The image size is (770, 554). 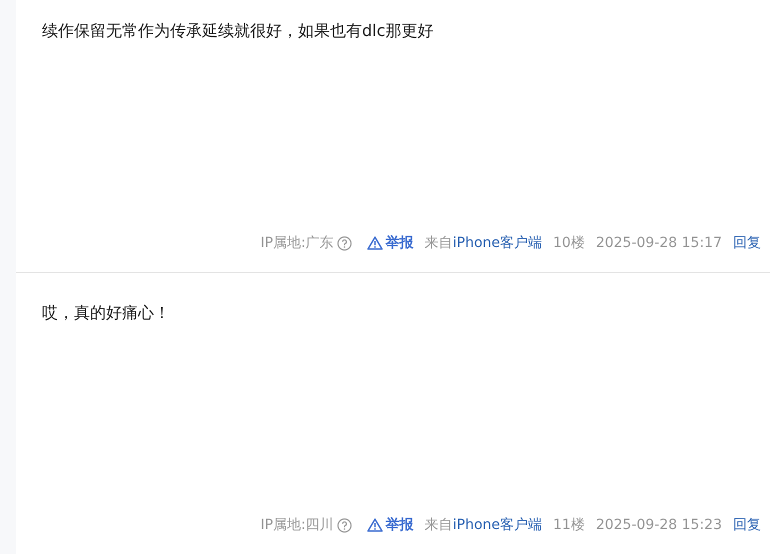 I want to click on ip-location: IP属地:广东, so click(x=297, y=243).